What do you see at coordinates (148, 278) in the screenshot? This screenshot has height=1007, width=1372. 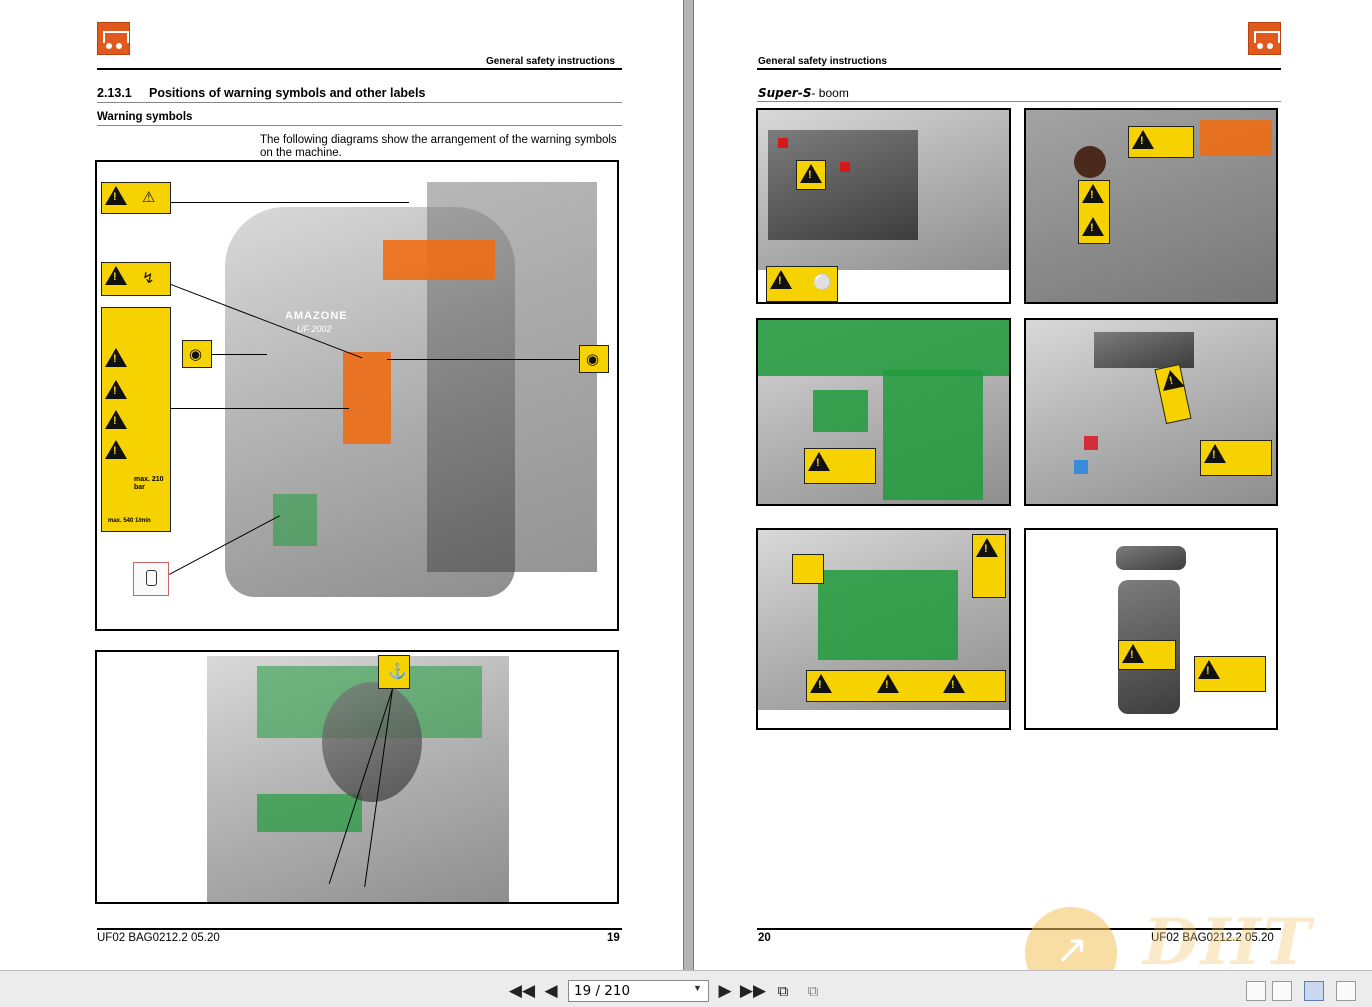 I see `power-line-icon: ↯` at bounding box center [148, 278].